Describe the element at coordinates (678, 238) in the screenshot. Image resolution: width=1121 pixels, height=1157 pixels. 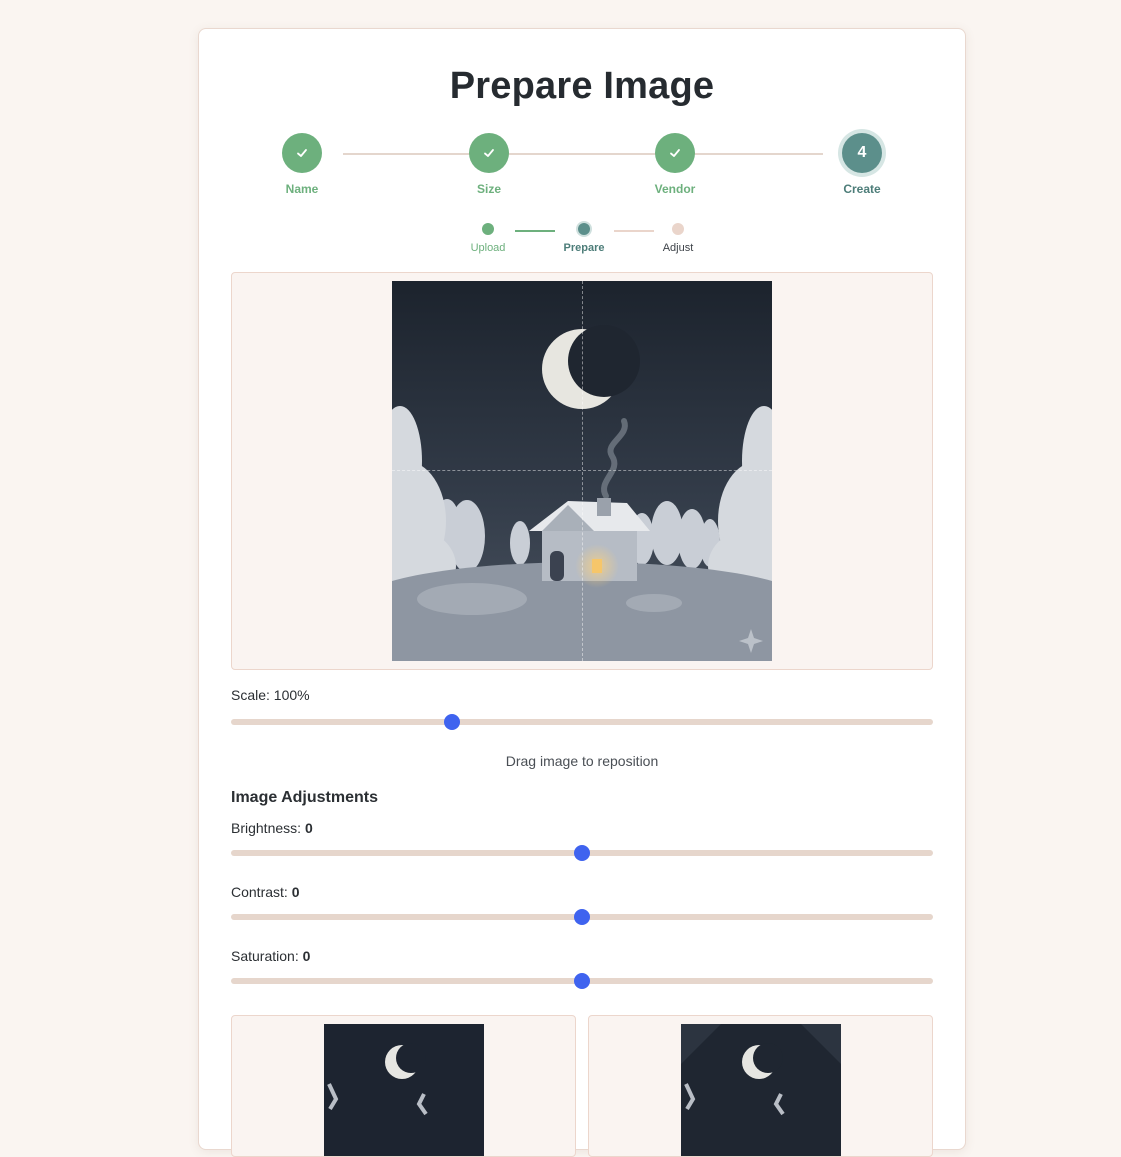
I see `substep-adjust: Adjust` at that location.